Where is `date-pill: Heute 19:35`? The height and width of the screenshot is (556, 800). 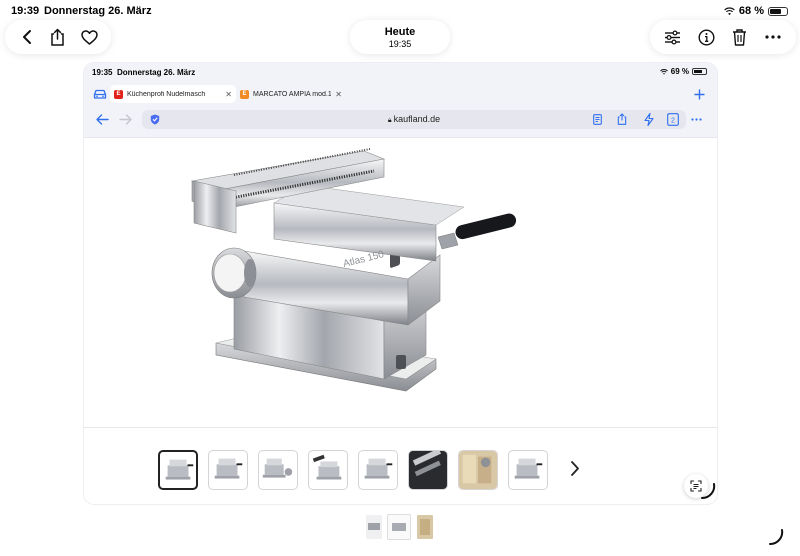 date-pill: Heute 19:35 is located at coordinates (400, 37).